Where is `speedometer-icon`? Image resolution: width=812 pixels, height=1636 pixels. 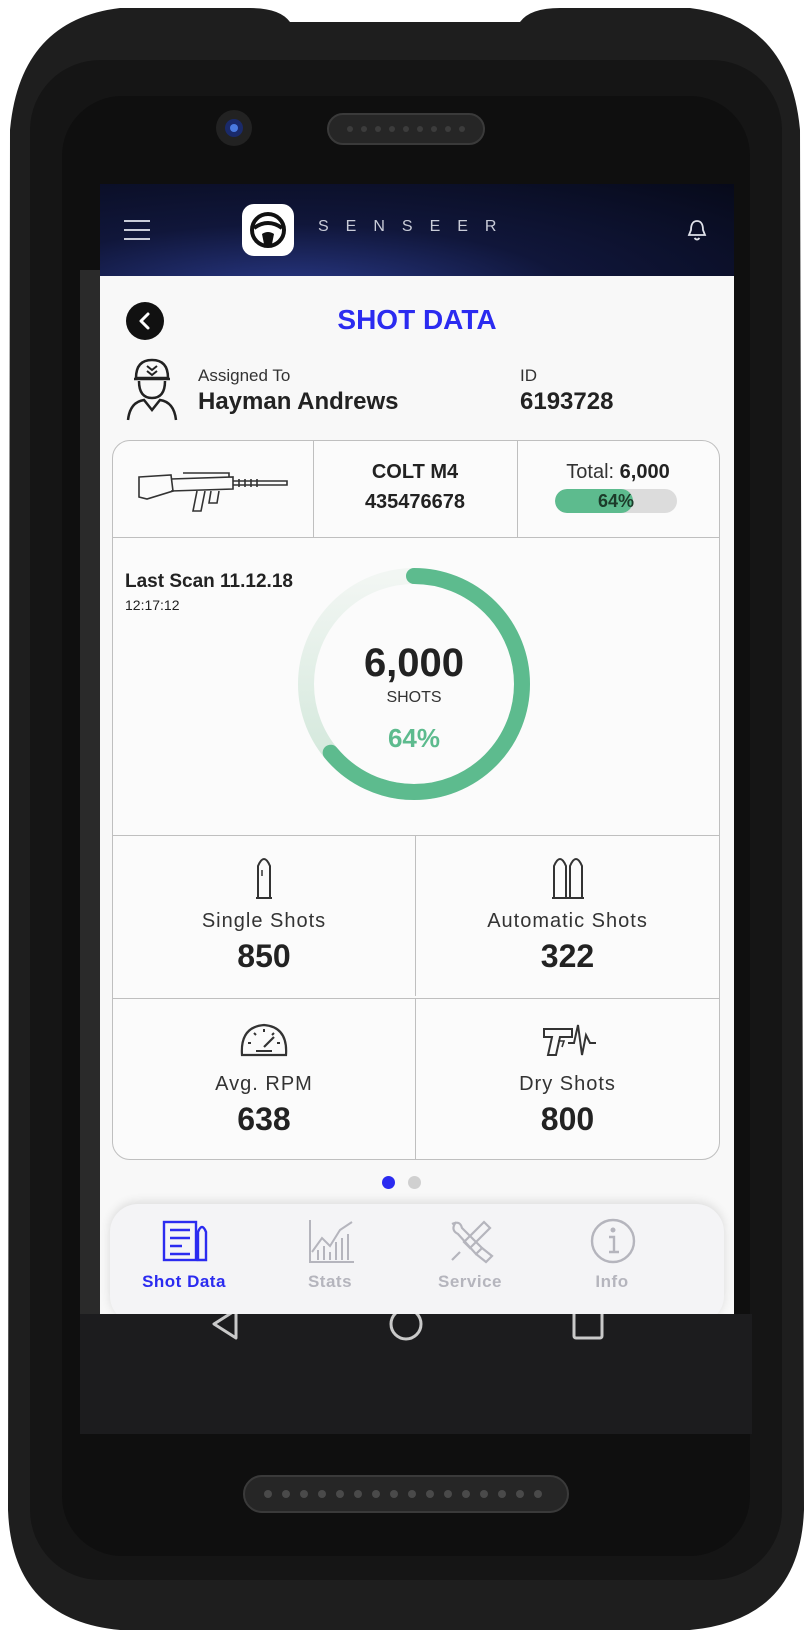 speedometer-icon is located at coordinates (264, 1040).